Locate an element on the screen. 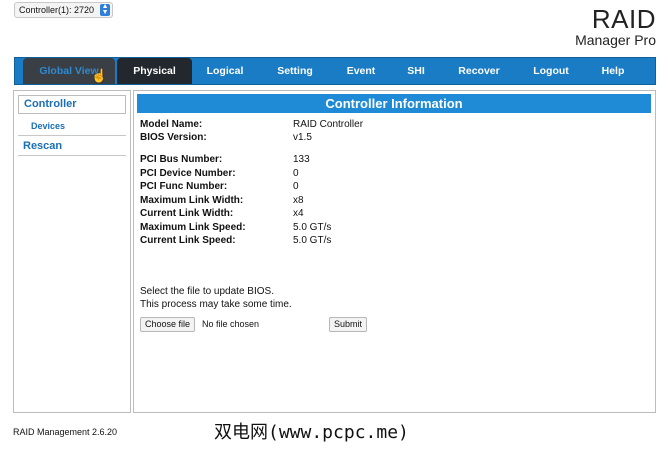 The height and width of the screenshot is (454, 670). sidebar: Controller Devices Rescan is located at coordinates (72, 251).